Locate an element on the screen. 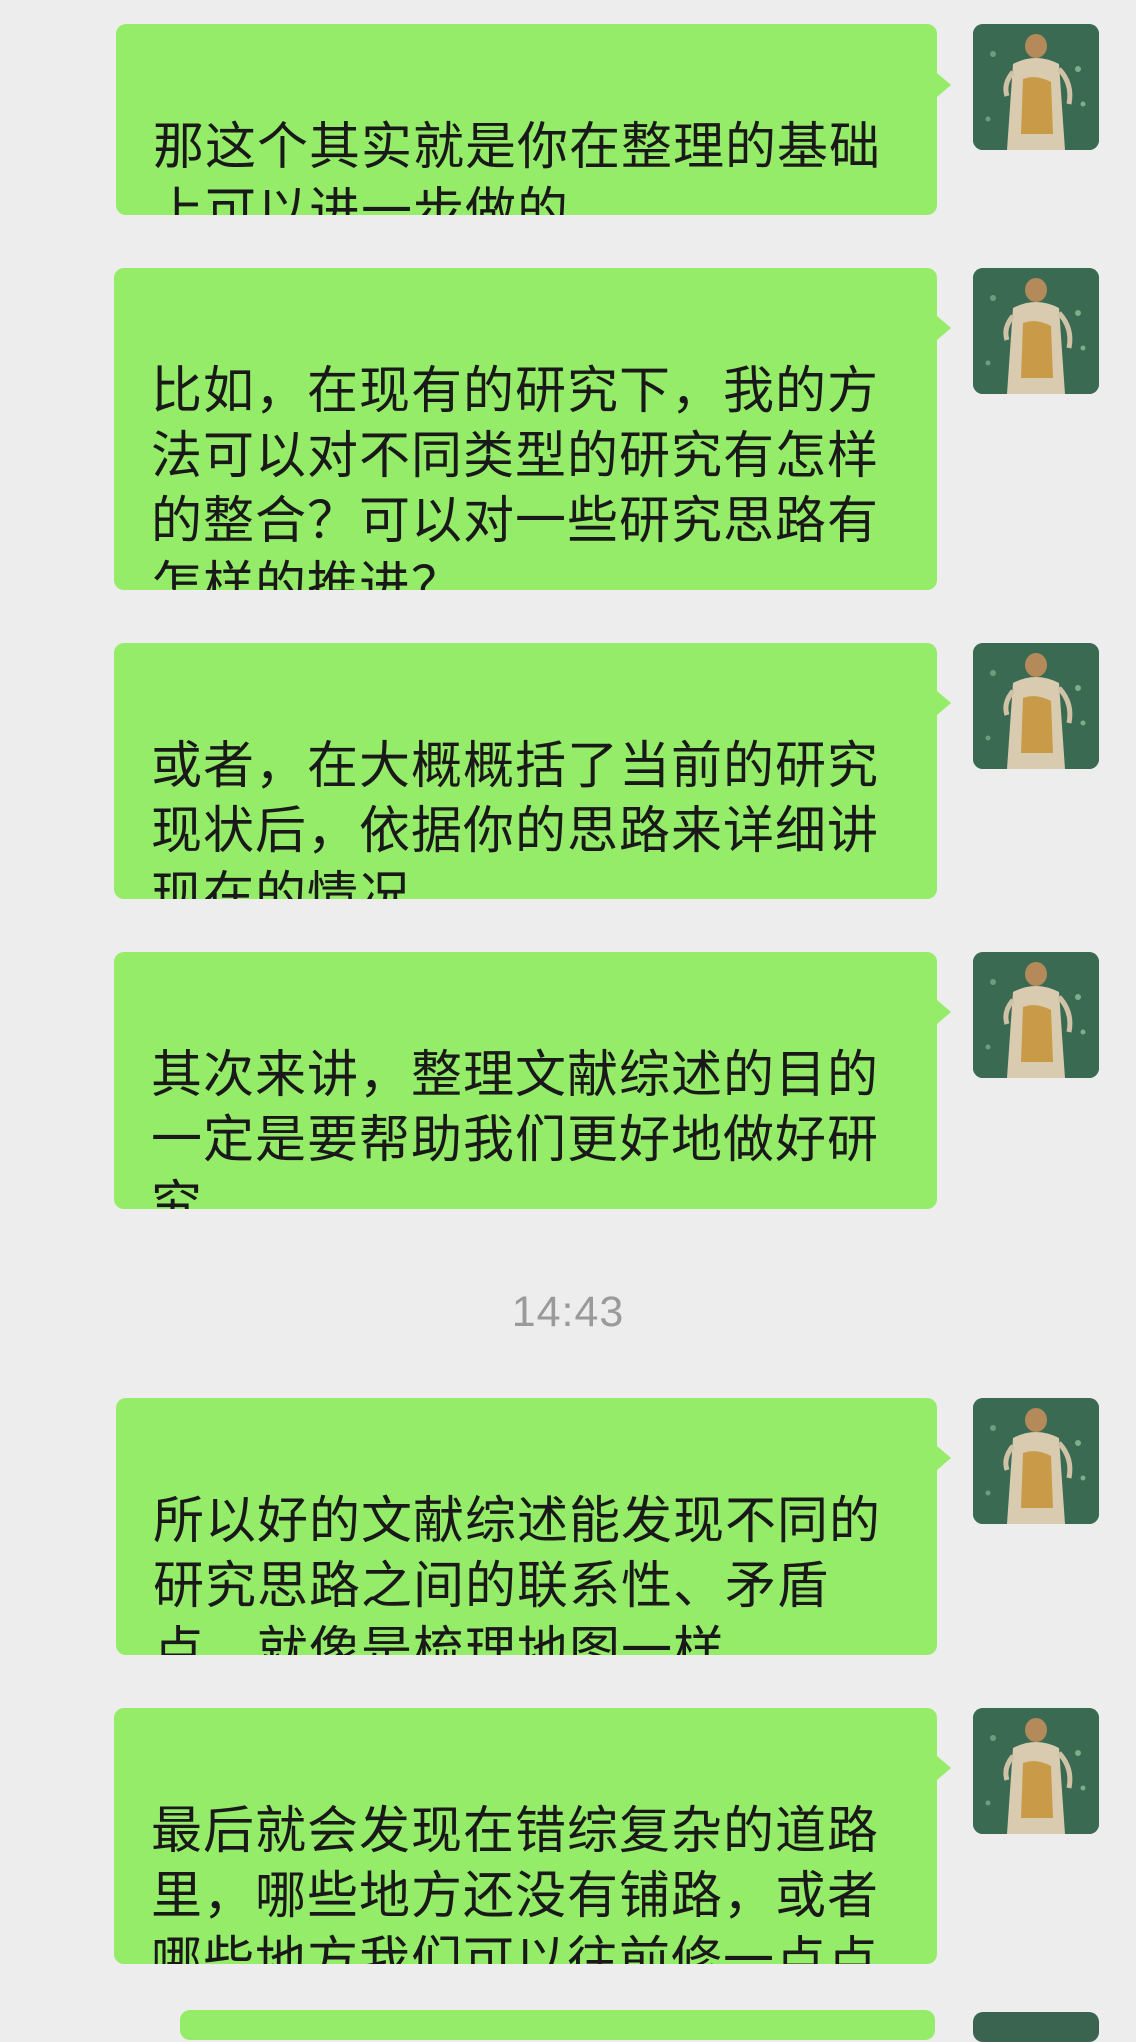 This screenshot has height=2042, width=1136. message-bubble-partial is located at coordinates (557, 2025).